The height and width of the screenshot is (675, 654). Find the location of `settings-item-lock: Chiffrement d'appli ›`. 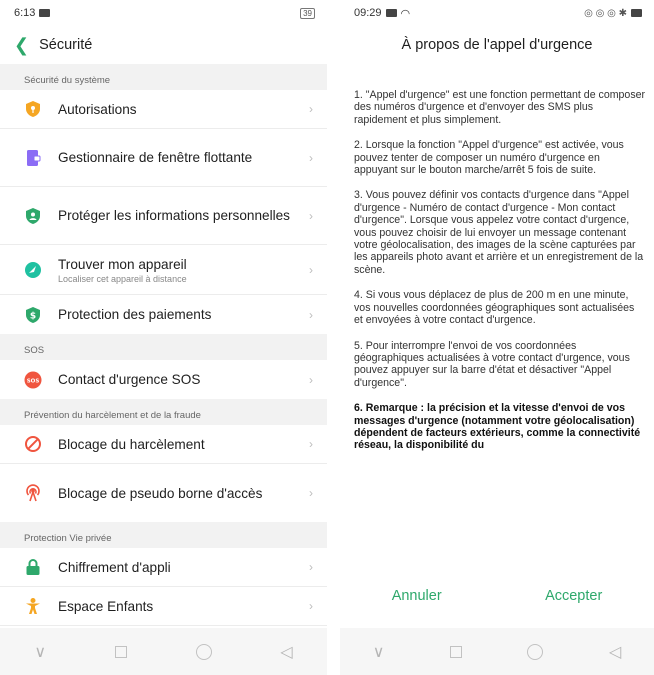

settings-item-lock: Chiffrement d'appli › is located at coordinates (163, 567).